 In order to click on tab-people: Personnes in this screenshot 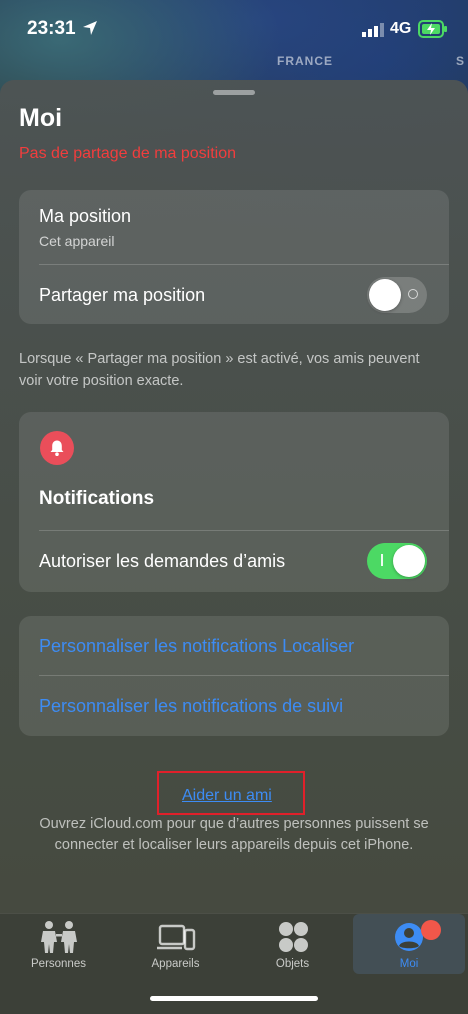, I will do `click(58, 944)`.